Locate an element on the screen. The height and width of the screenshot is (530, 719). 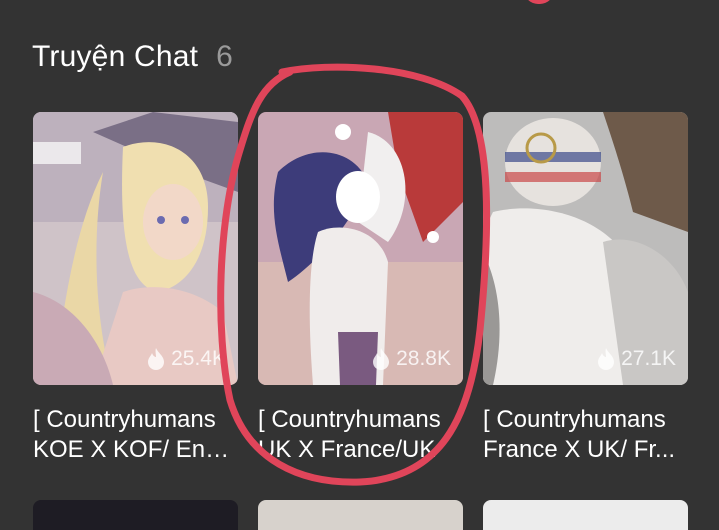
view-count-1: 25.4K is located at coordinates (186, 359).